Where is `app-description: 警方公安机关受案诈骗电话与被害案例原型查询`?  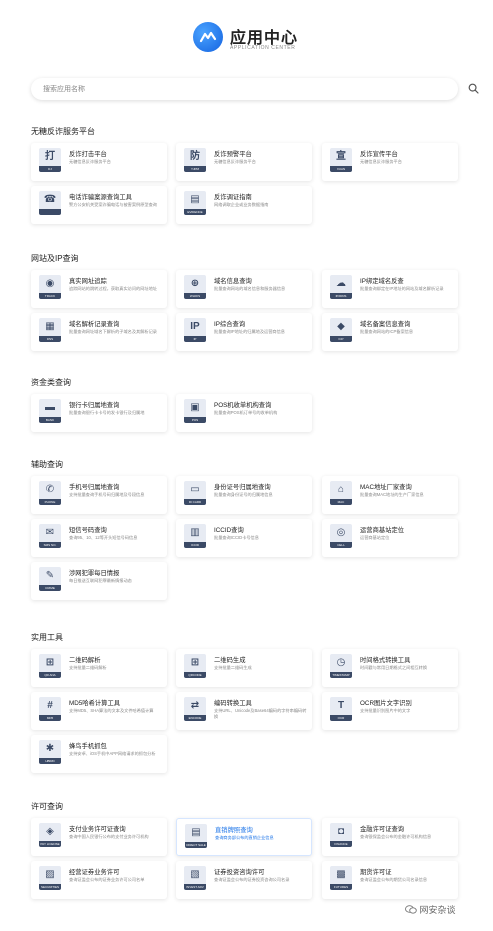
app-description: 警方公安机关受案诈骗电话与被害案例原型查询 is located at coordinates (113, 204).